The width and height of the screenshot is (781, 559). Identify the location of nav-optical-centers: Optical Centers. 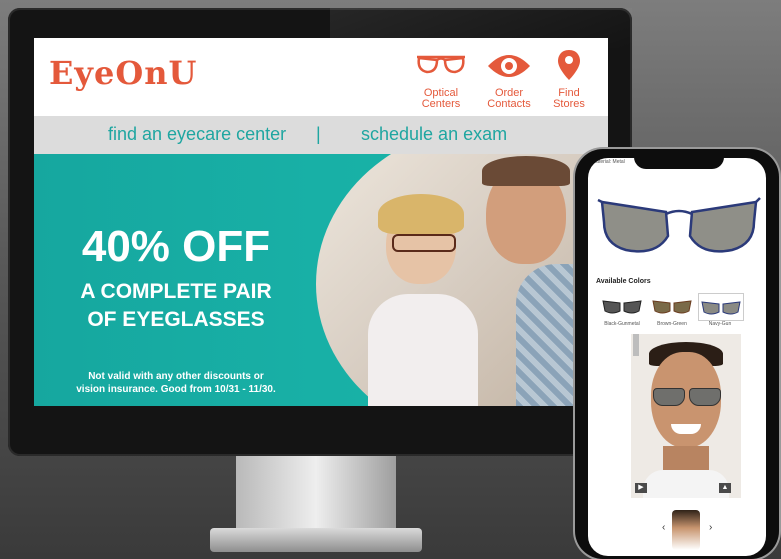
(441, 79).